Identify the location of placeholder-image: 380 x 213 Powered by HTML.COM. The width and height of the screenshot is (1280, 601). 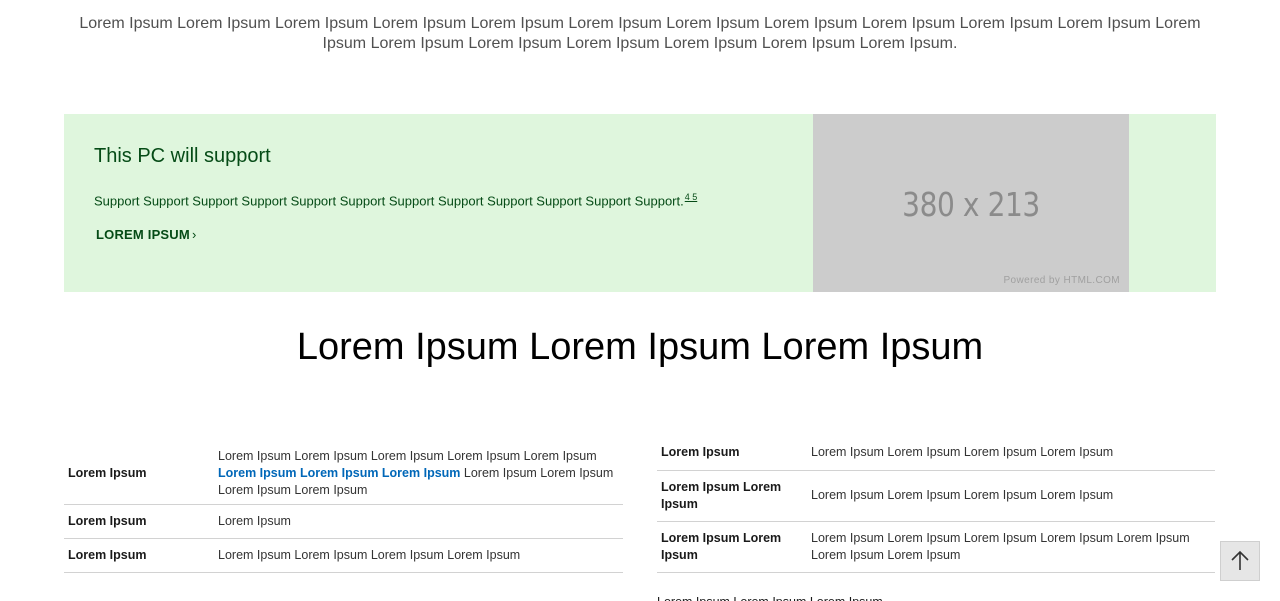
(971, 203).